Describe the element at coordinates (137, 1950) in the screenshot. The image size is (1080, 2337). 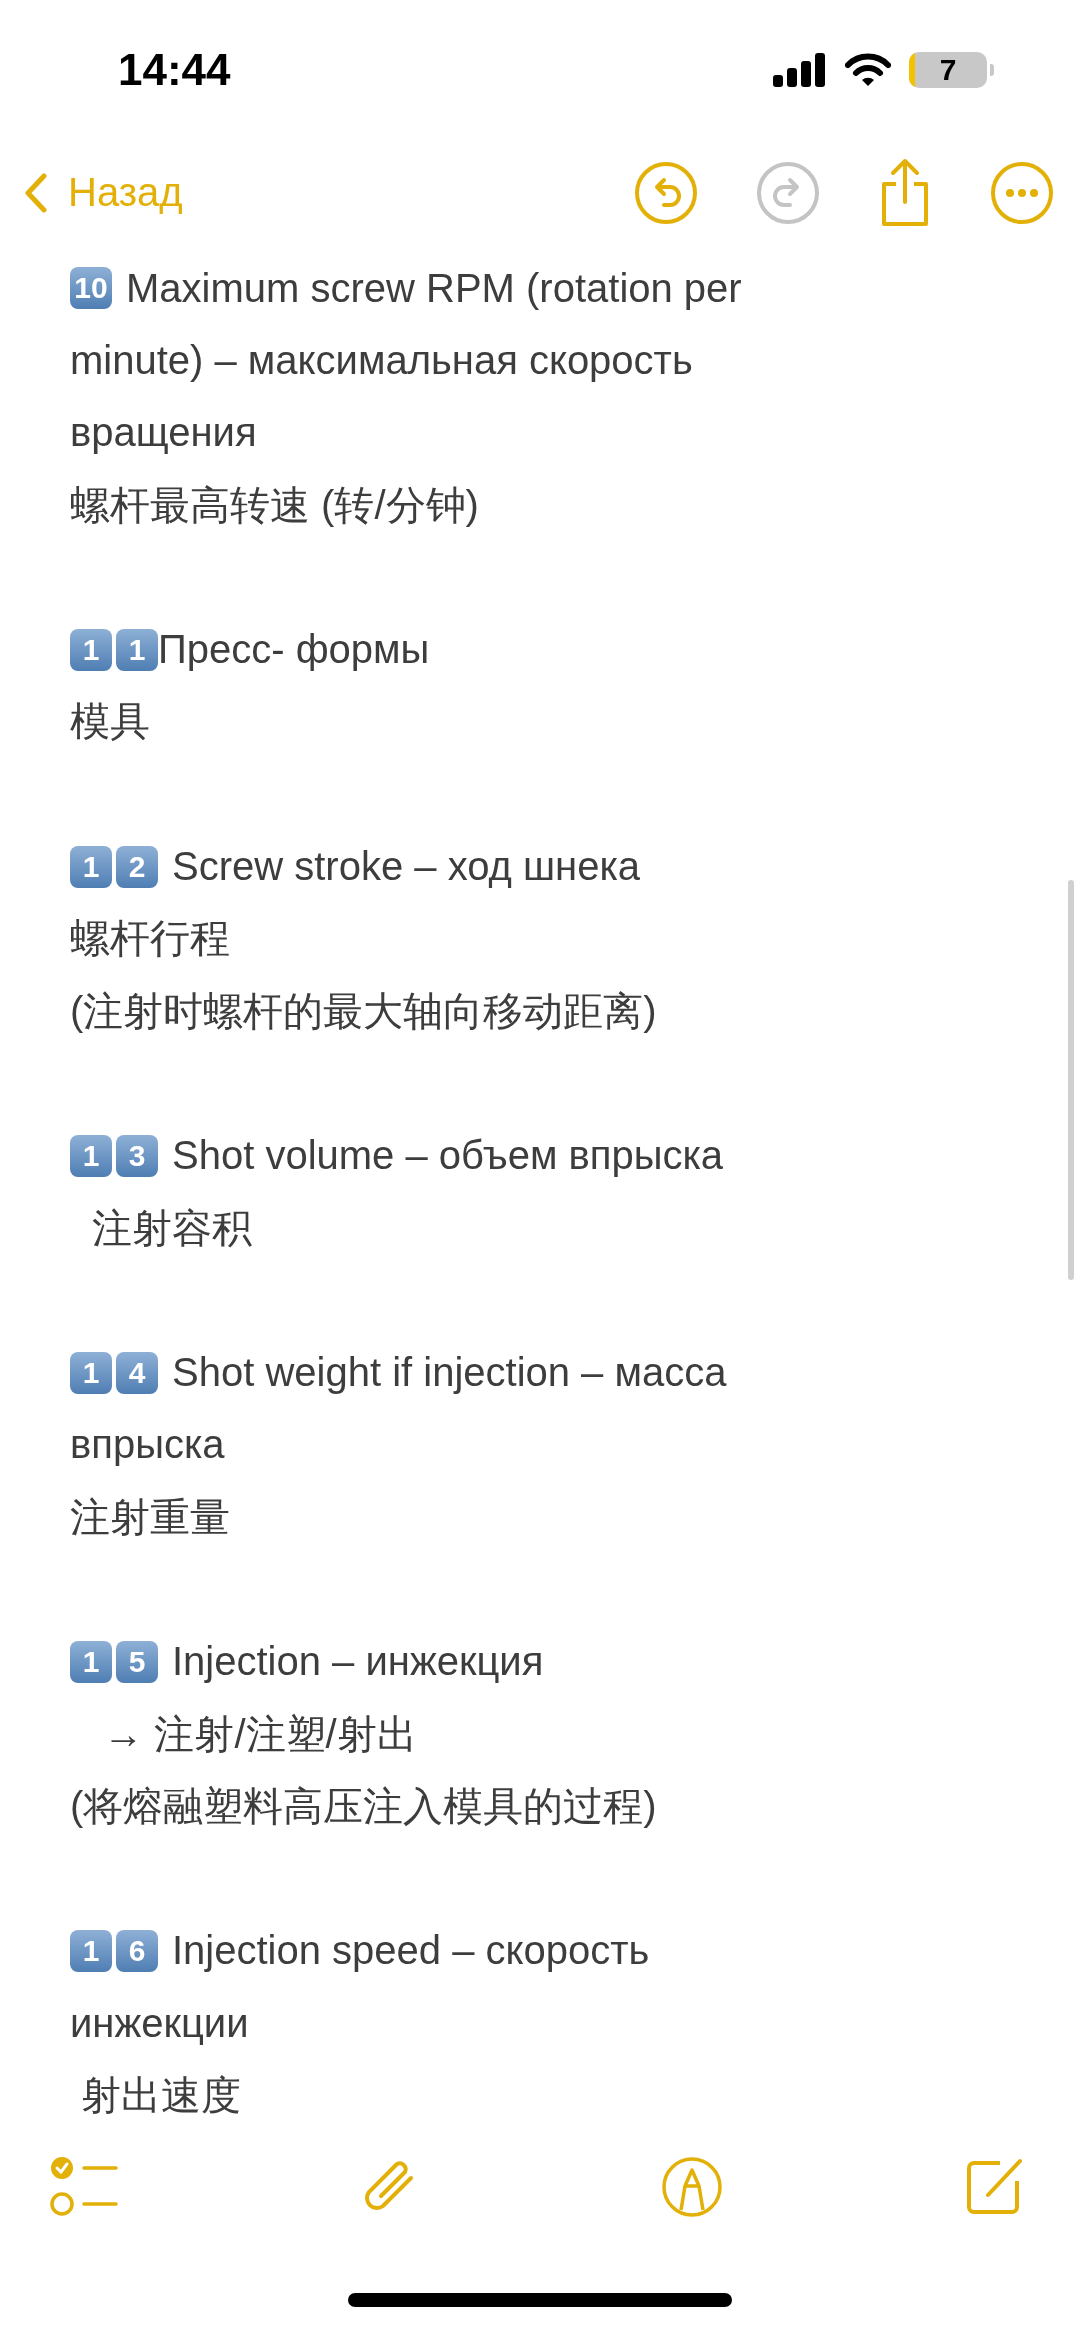
I see `number-keycap: 6` at that location.